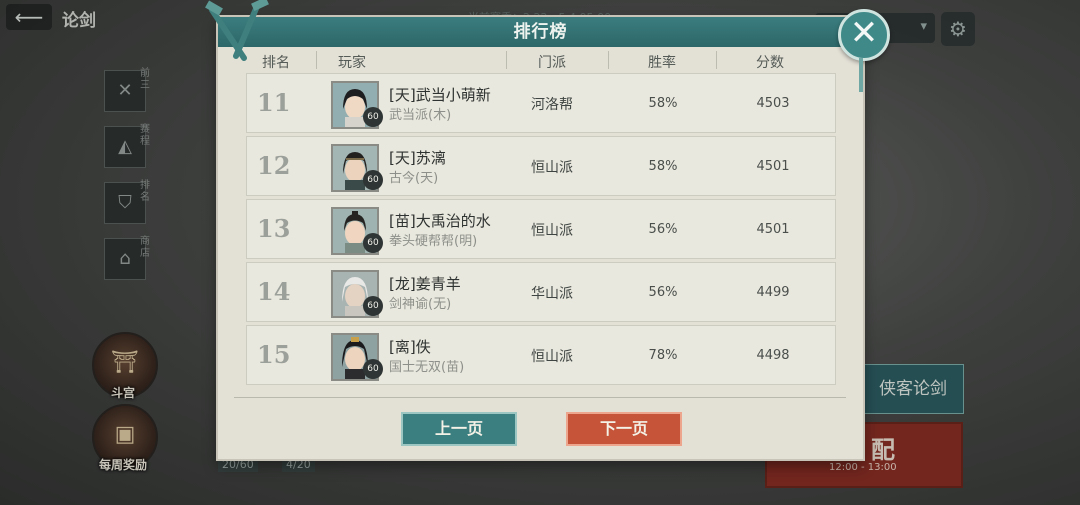 The width and height of the screenshot is (1080, 505). Describe the element at coordinates (420, 304) in the screenshot. I see `player-server: 剑神谕(无)` at that location.